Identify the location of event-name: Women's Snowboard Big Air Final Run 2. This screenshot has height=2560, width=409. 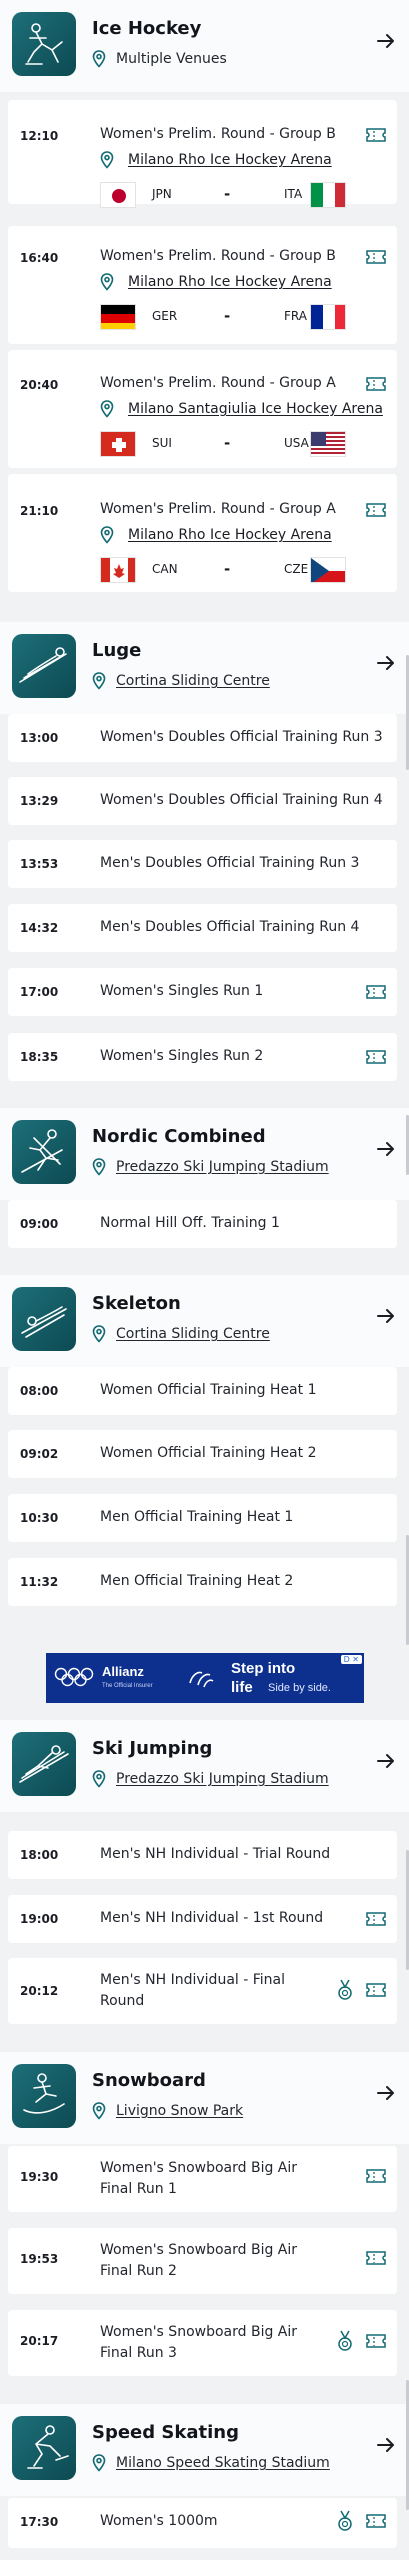
(199, 2260).